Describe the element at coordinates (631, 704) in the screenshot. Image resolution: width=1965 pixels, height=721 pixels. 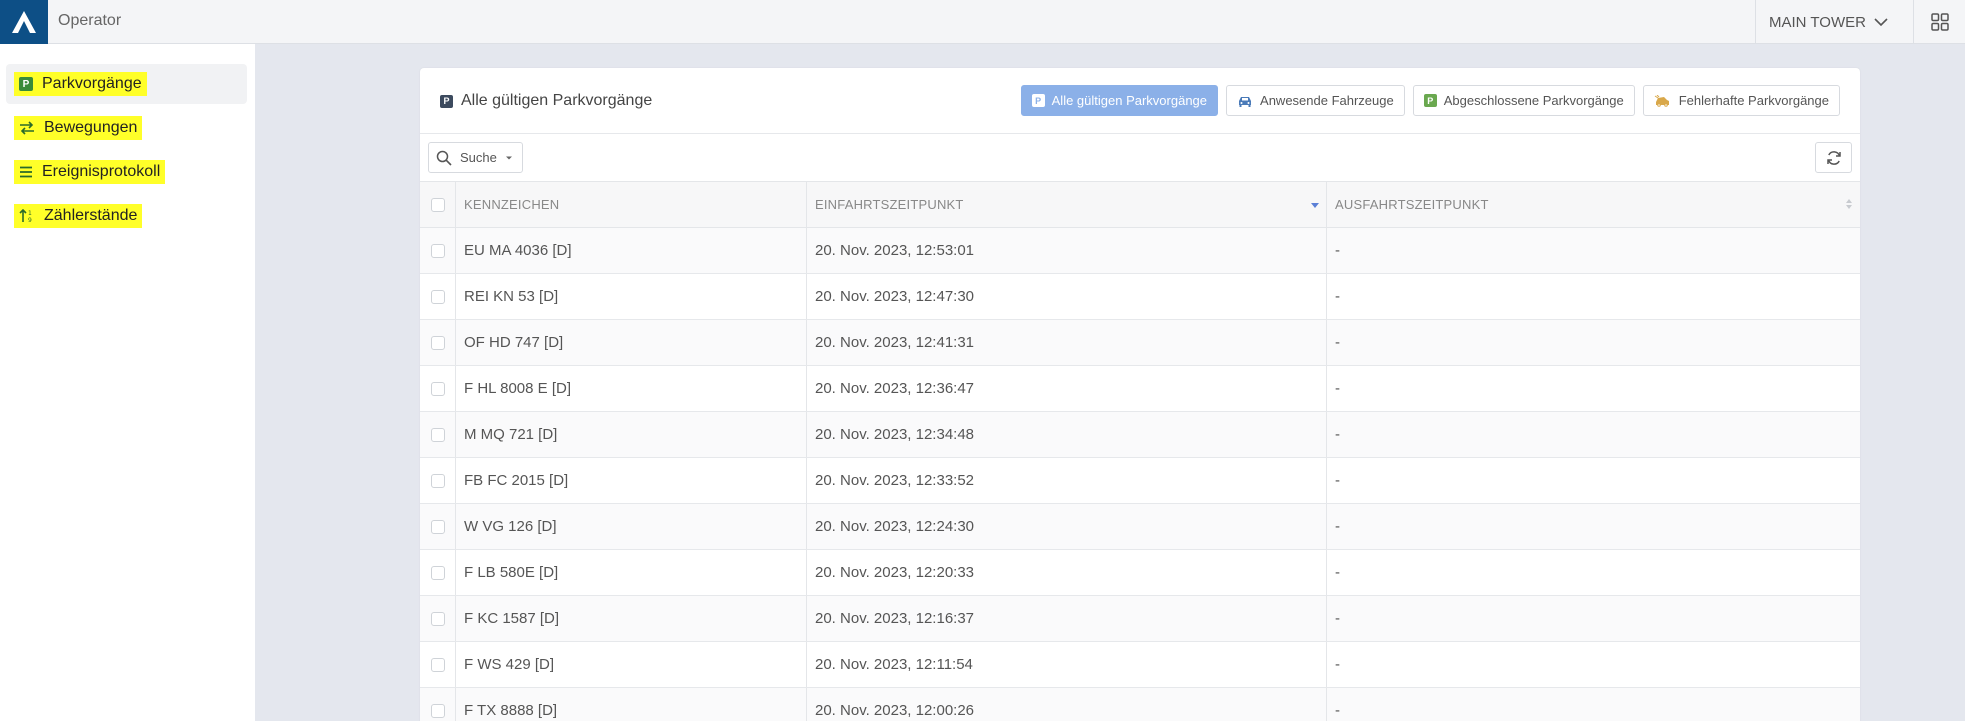
I see `cell-plate: F TX 8888 [D]` at that location.